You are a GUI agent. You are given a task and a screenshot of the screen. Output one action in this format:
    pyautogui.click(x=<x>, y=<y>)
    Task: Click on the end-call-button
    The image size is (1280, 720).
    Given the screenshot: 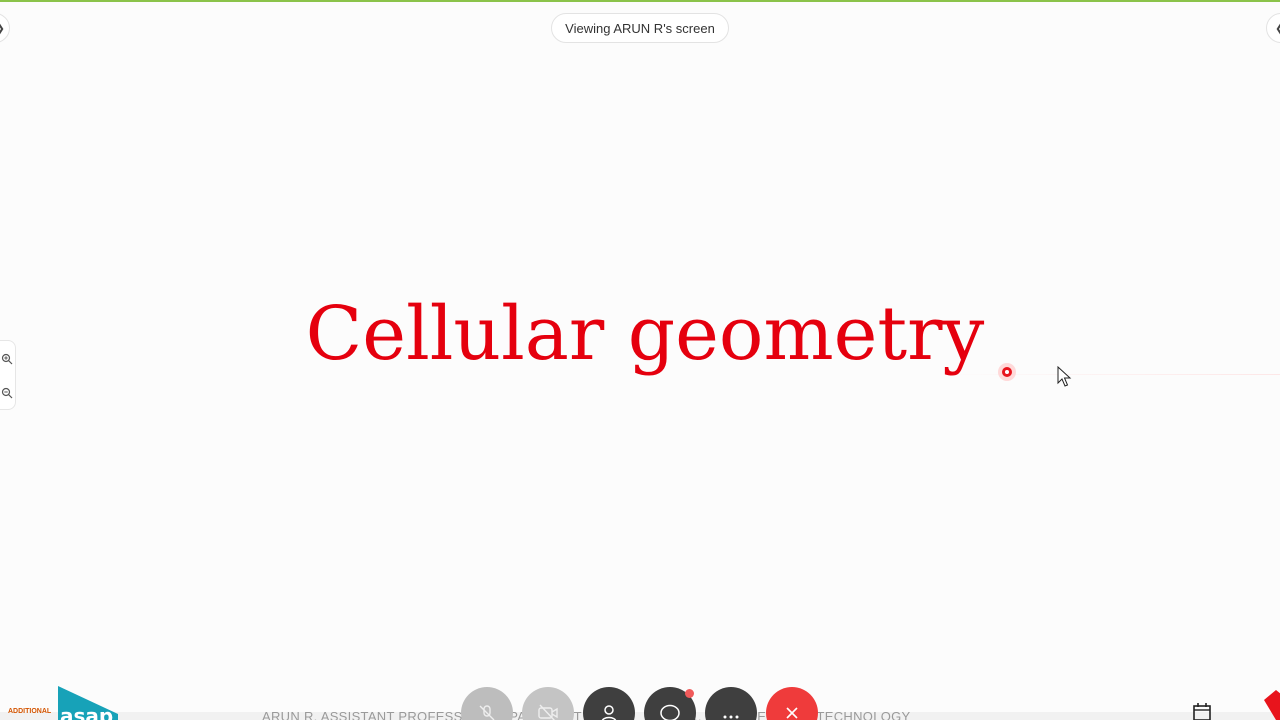 What is the action you would take?
    pyautogui.click(x=792, y=703)
    